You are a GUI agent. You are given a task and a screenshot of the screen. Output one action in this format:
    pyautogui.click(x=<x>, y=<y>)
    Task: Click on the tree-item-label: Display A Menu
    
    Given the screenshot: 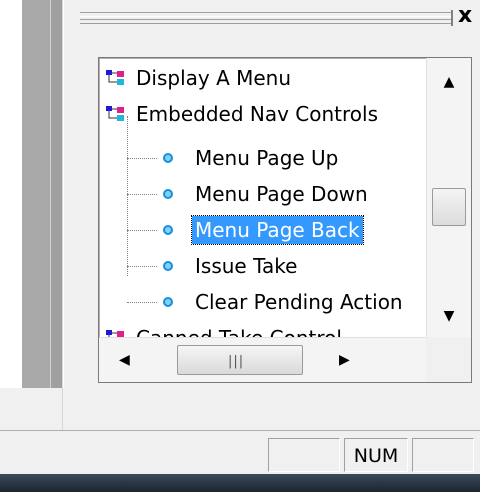 What is the action you would take?
    pyautogui.click(x=214, y=78)
    